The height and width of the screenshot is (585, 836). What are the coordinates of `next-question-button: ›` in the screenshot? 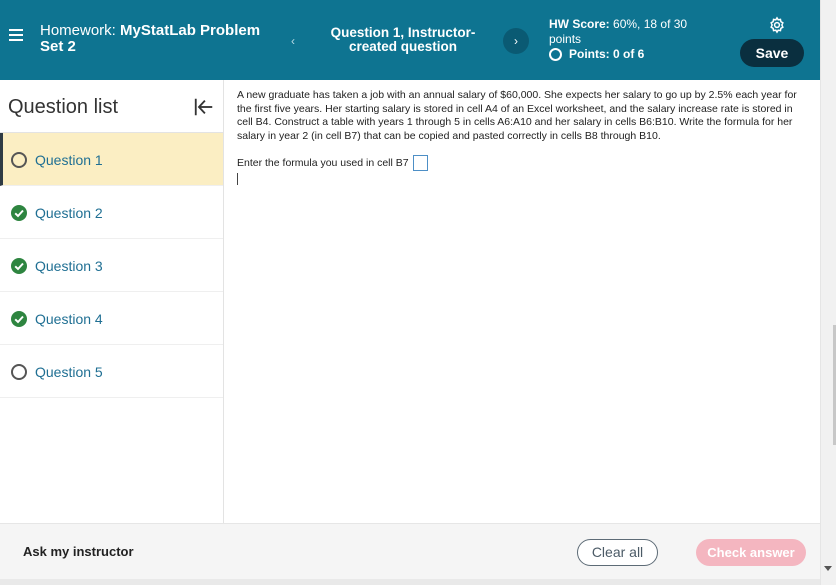 It's located at (516, 41).